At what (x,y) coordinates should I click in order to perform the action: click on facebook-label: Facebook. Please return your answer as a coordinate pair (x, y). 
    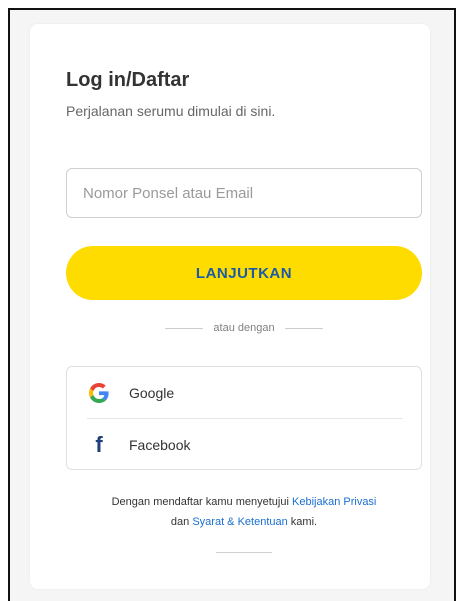
    Looking at the image, I should click on (160, 445).